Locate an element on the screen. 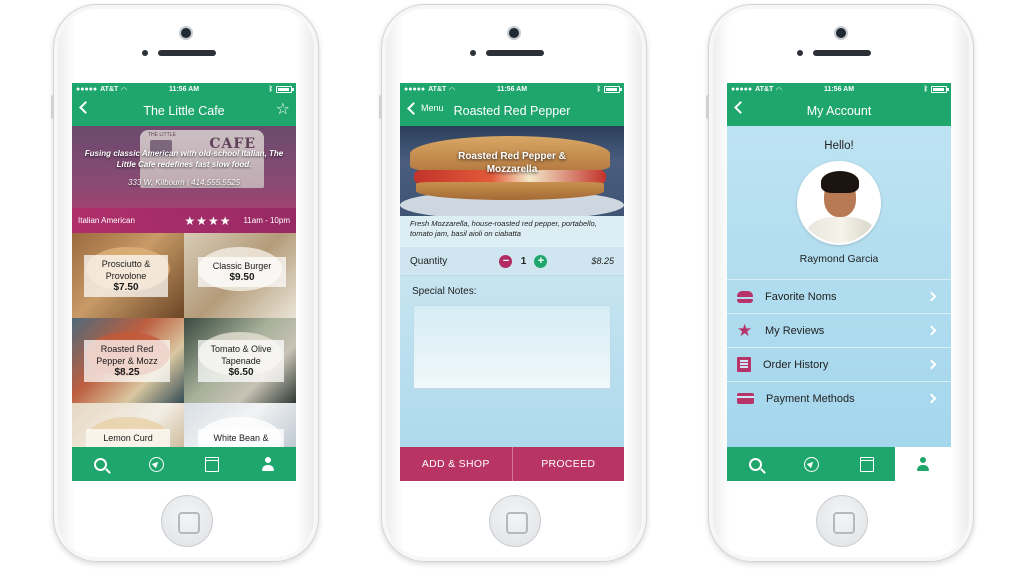 The height and width of the screenshot is (586, 1024). item-price: $8.25 is located at coordinates (602, 261).